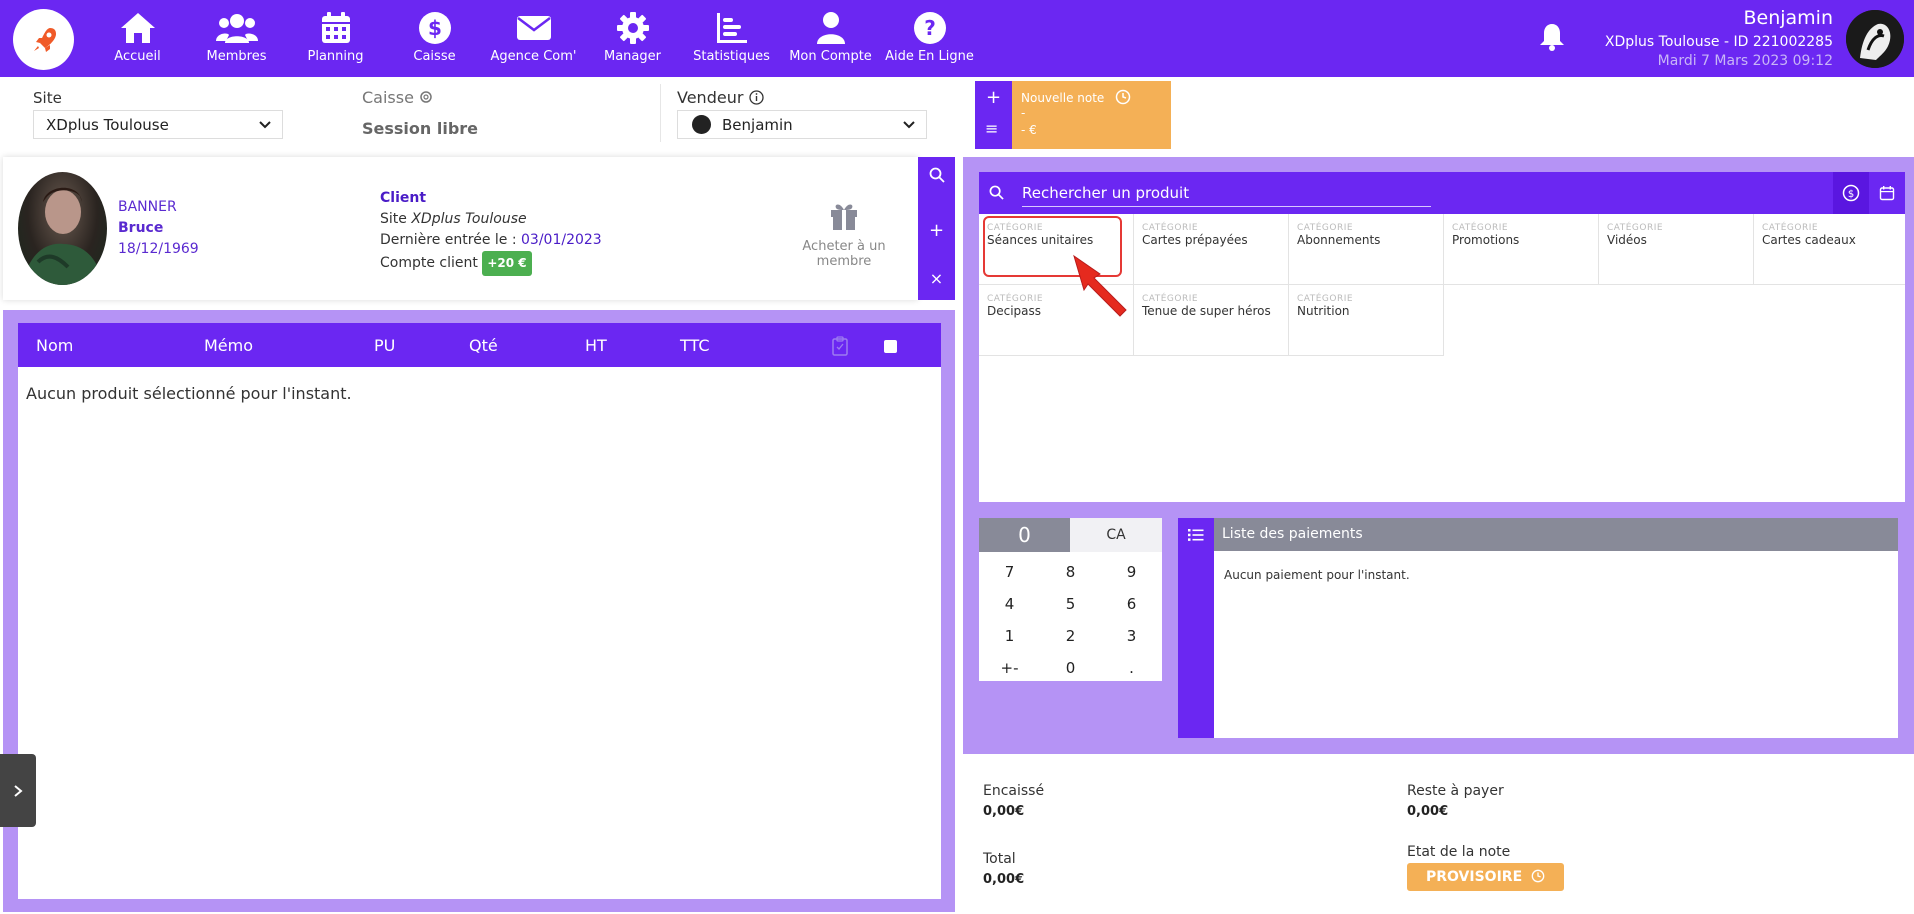 The height and width of the screenshot is (914, 1914). What do you see at coordinates (141, 228) in the screenshot?
I see `client-first-name: Bruce` at bounding box center [141, 228].